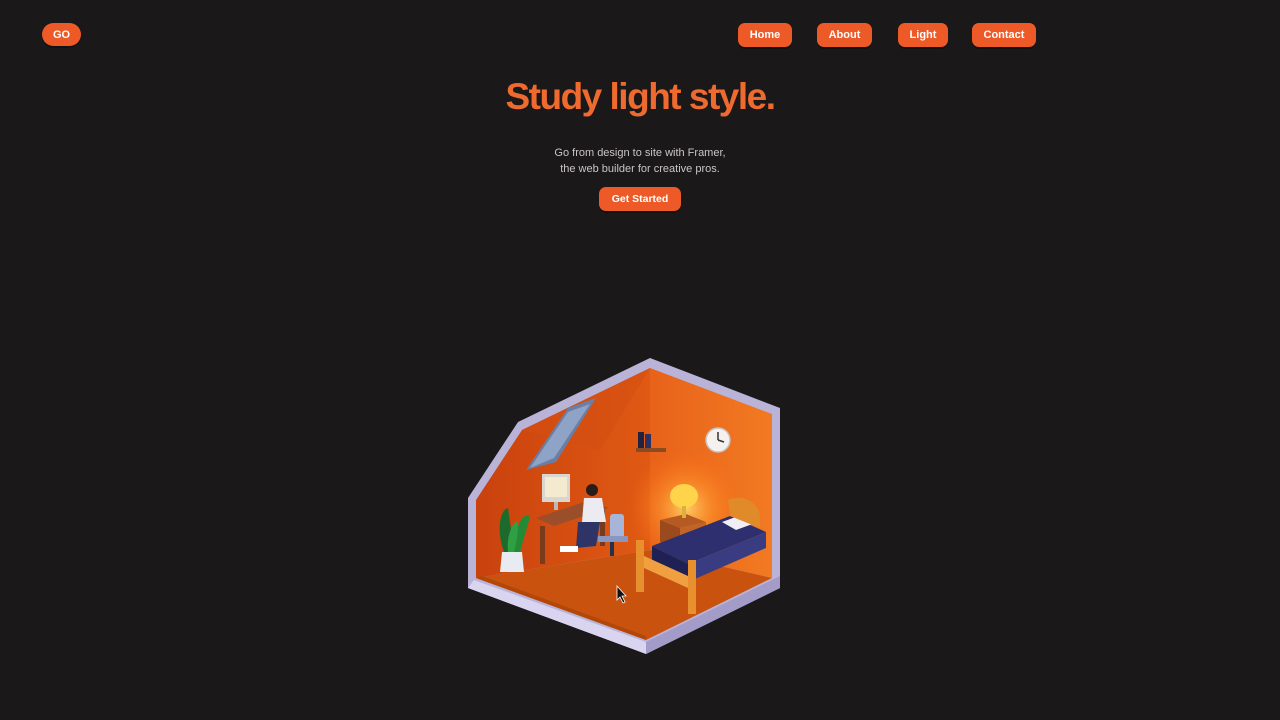 This screenshot has height=720, width=1280. Describe the element at coordinates (1004, 35) in the screenshot. I see `nav-contact-button: Contact` at that location.